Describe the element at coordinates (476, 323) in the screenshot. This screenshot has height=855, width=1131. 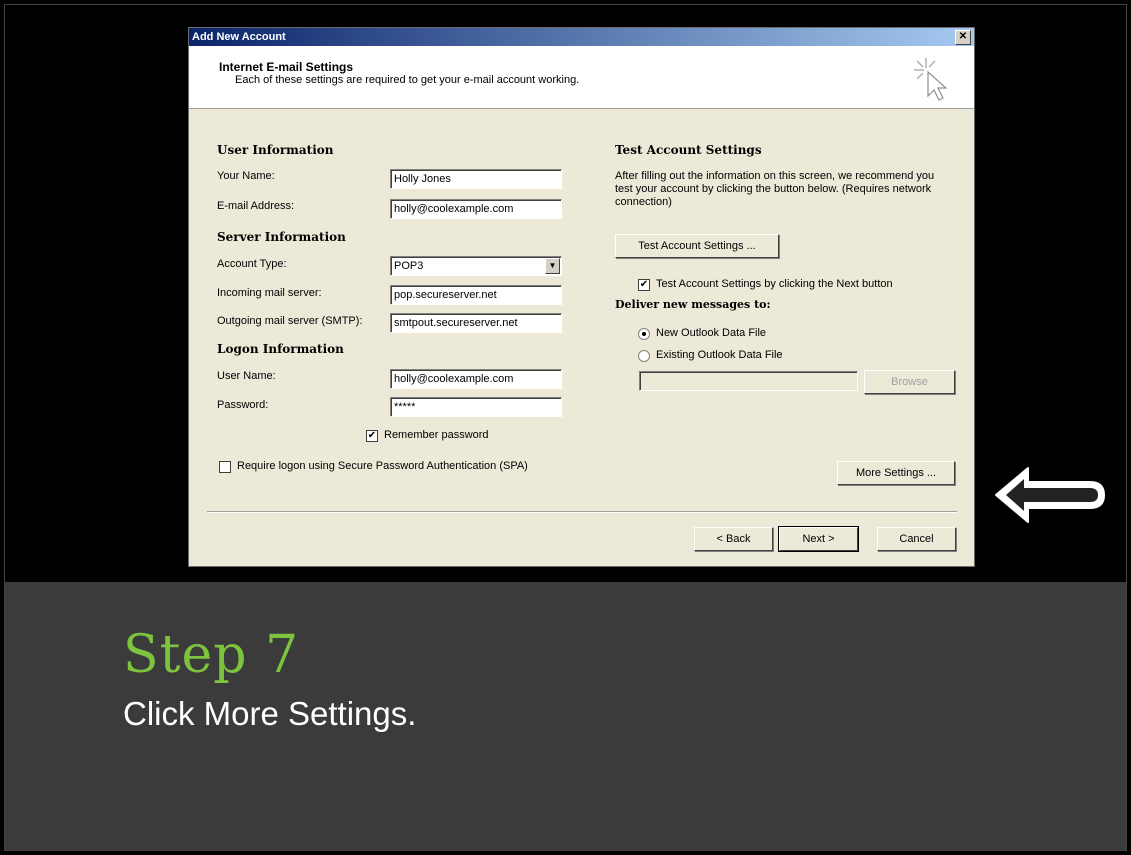
I see `outgoing-server-input: smtpout.secureserver.net` at that location.